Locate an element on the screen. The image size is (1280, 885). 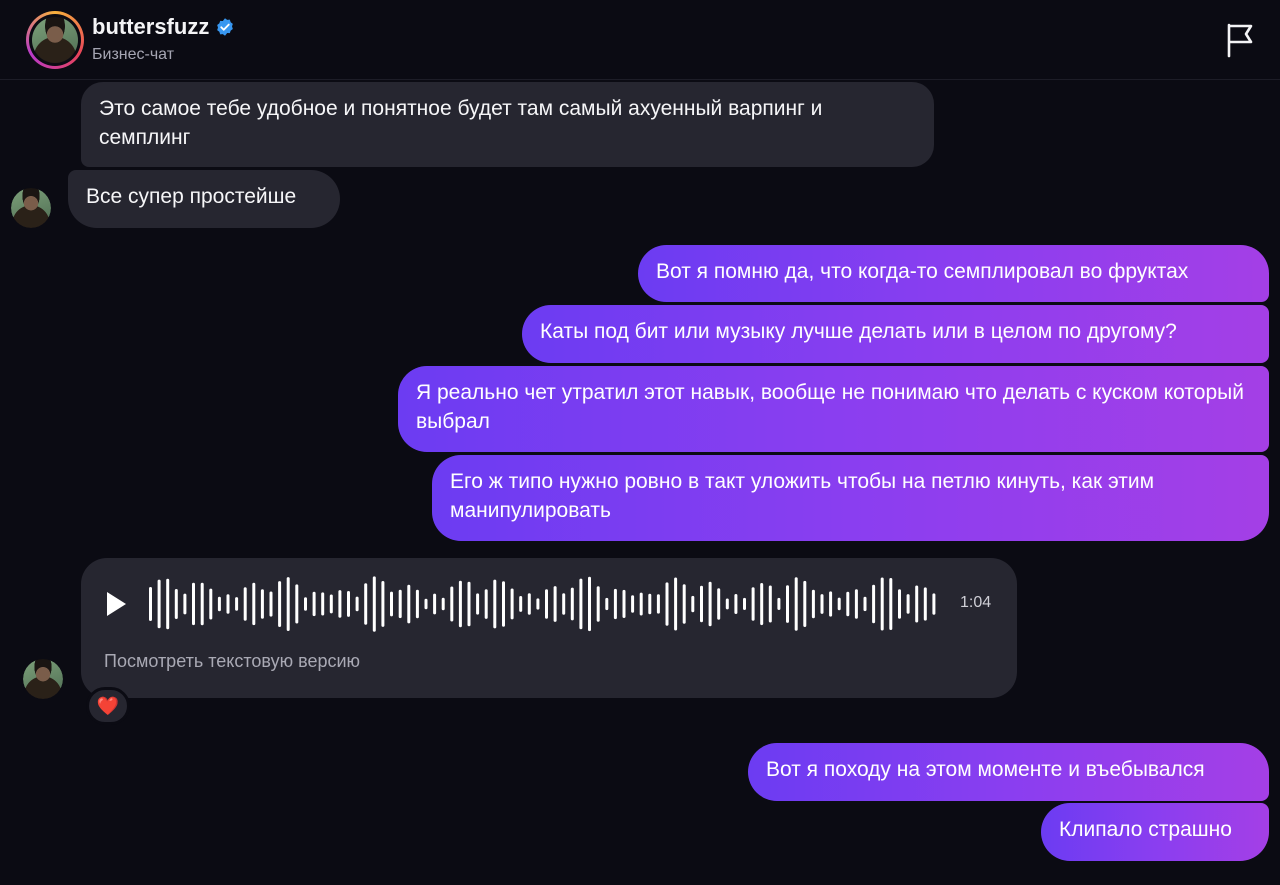
message-text: Клипало страшно is located at coordinates (1145, 829).